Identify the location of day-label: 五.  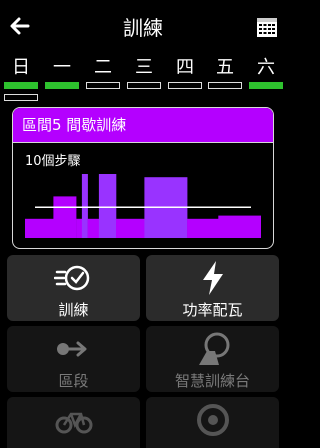
(225, 67).